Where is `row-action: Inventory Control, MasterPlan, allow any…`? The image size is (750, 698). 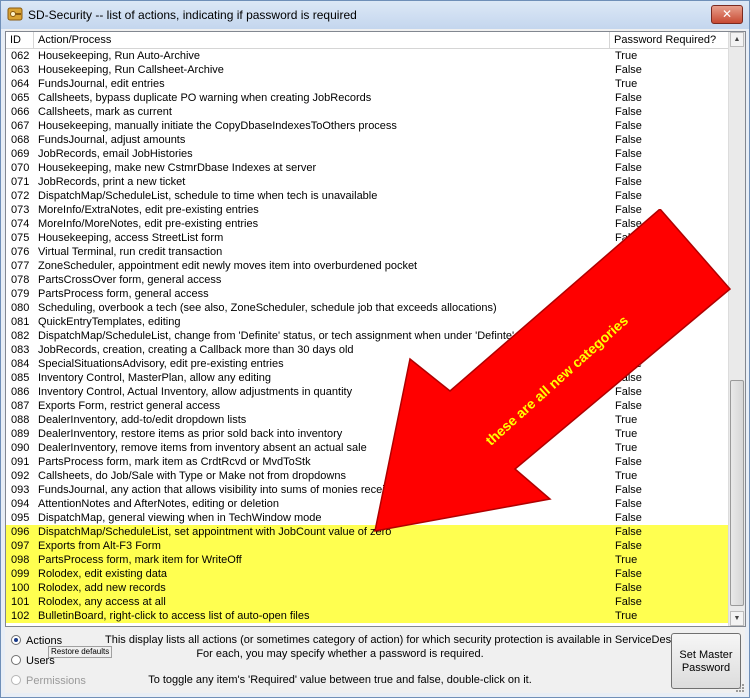 row-action: Inventory Control, MasterPlan, allow any… is located at coordinates (154, 378).